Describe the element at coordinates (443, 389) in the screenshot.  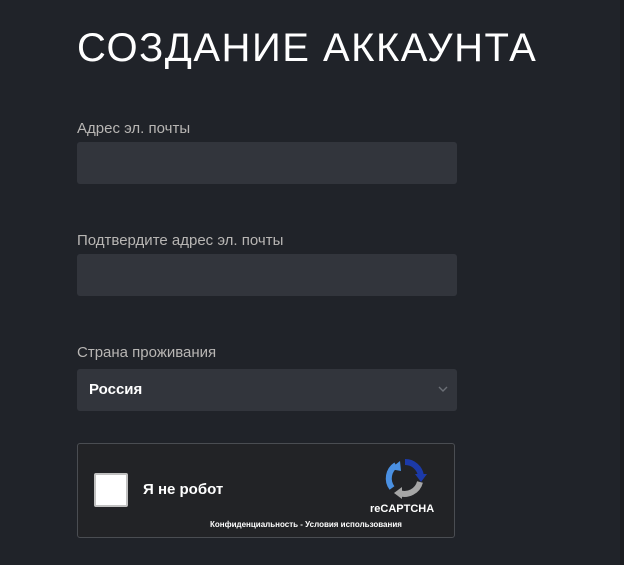
I see `chevron-down-icon` at that location.